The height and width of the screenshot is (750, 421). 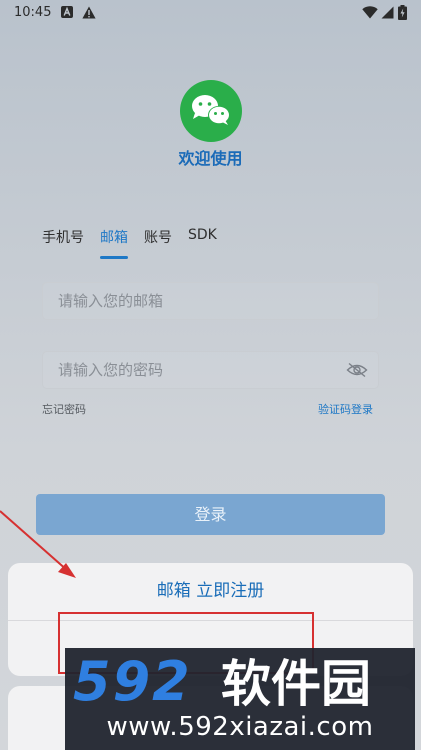 What do you see at coordinates (210, 158) in the screenshot?
I see `welcome-title: 欢迎使用` at bounding box center [210, 158].